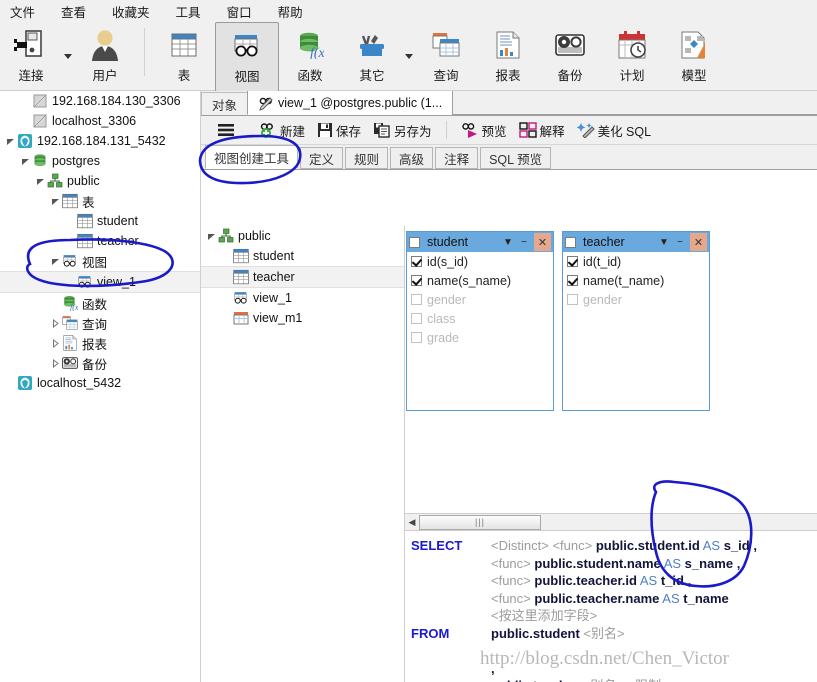 The height and width of the screenshot is (682, 817). I want to click on sql-builder-row: <按这里添加字段>, so click(611, 616).